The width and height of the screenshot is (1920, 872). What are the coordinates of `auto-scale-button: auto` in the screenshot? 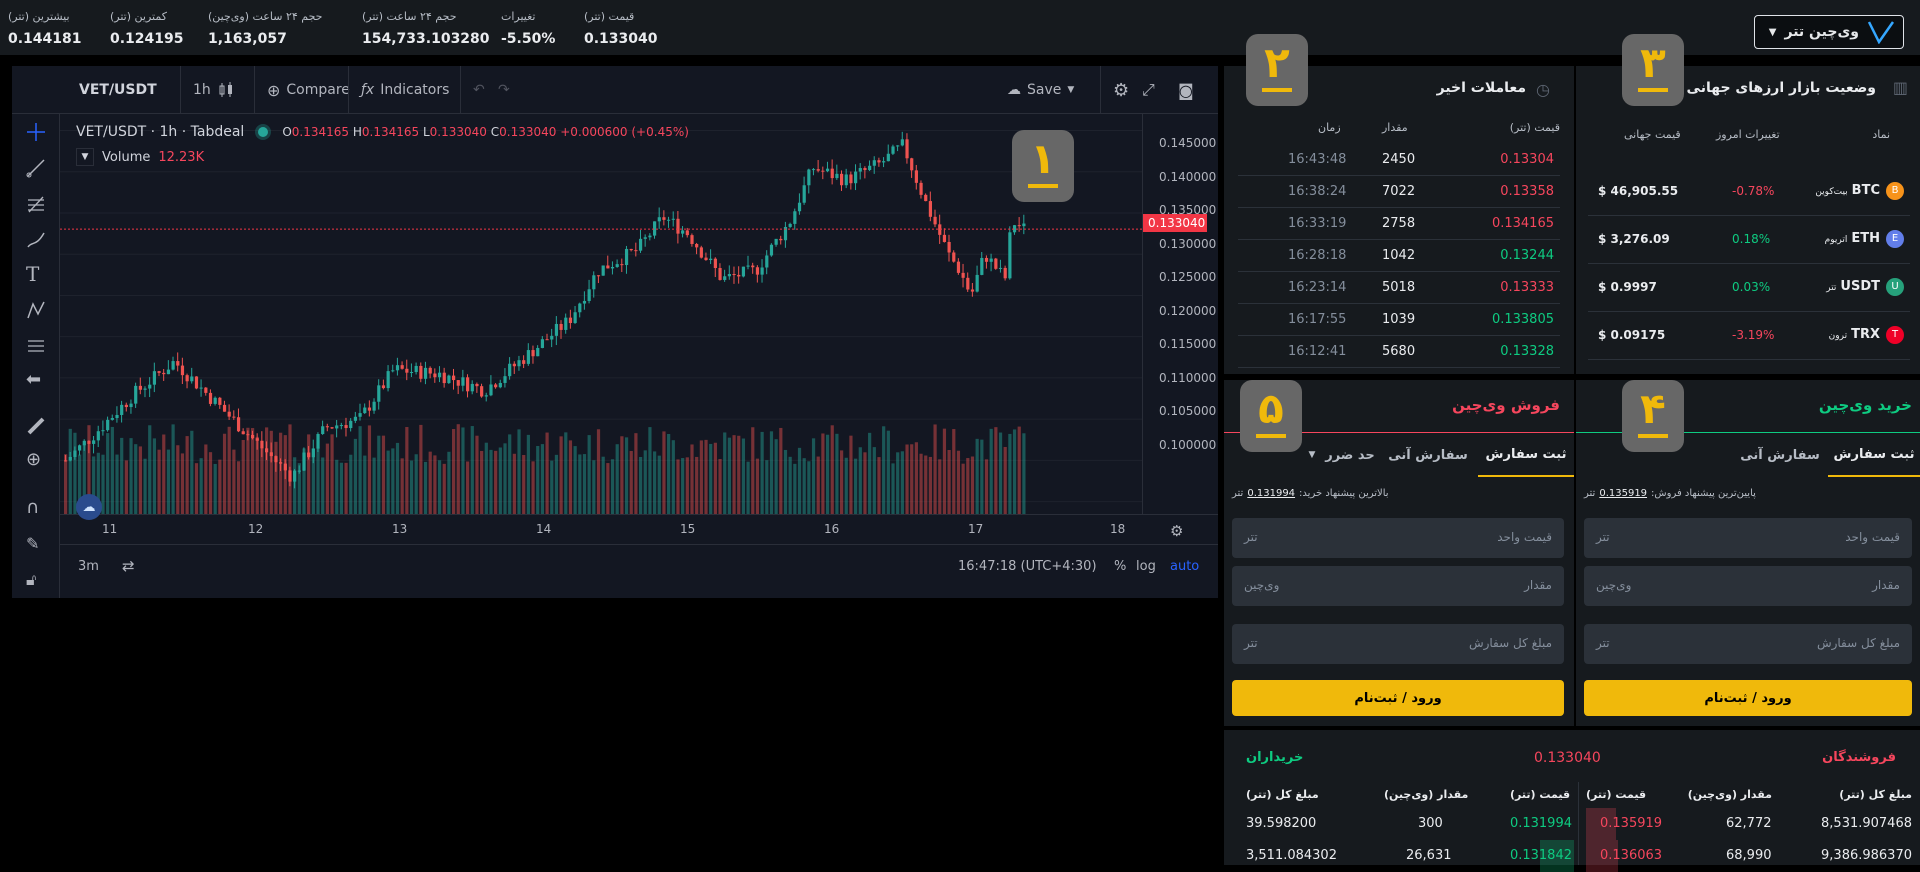 It's located at (1184, 566).